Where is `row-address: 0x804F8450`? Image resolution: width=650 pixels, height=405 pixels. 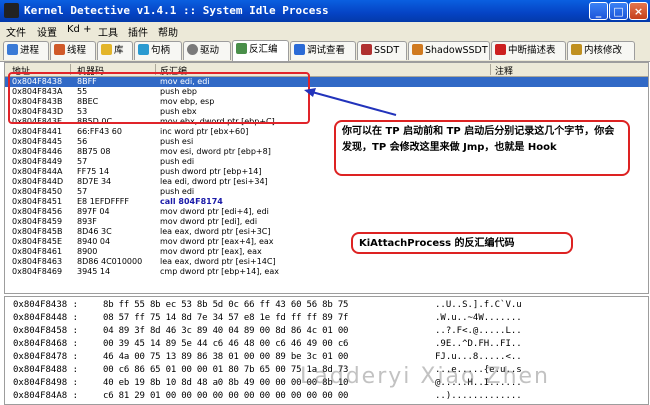 row-address: 0x804F8450 is located at coordinates (37, 191).